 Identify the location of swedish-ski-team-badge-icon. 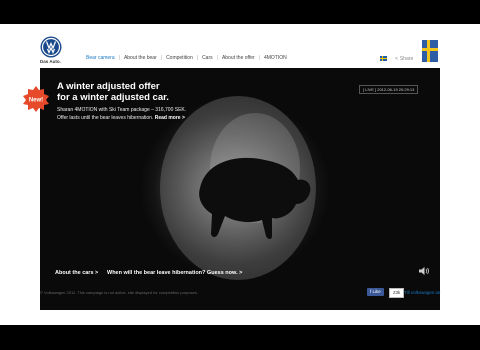
(430, 51).